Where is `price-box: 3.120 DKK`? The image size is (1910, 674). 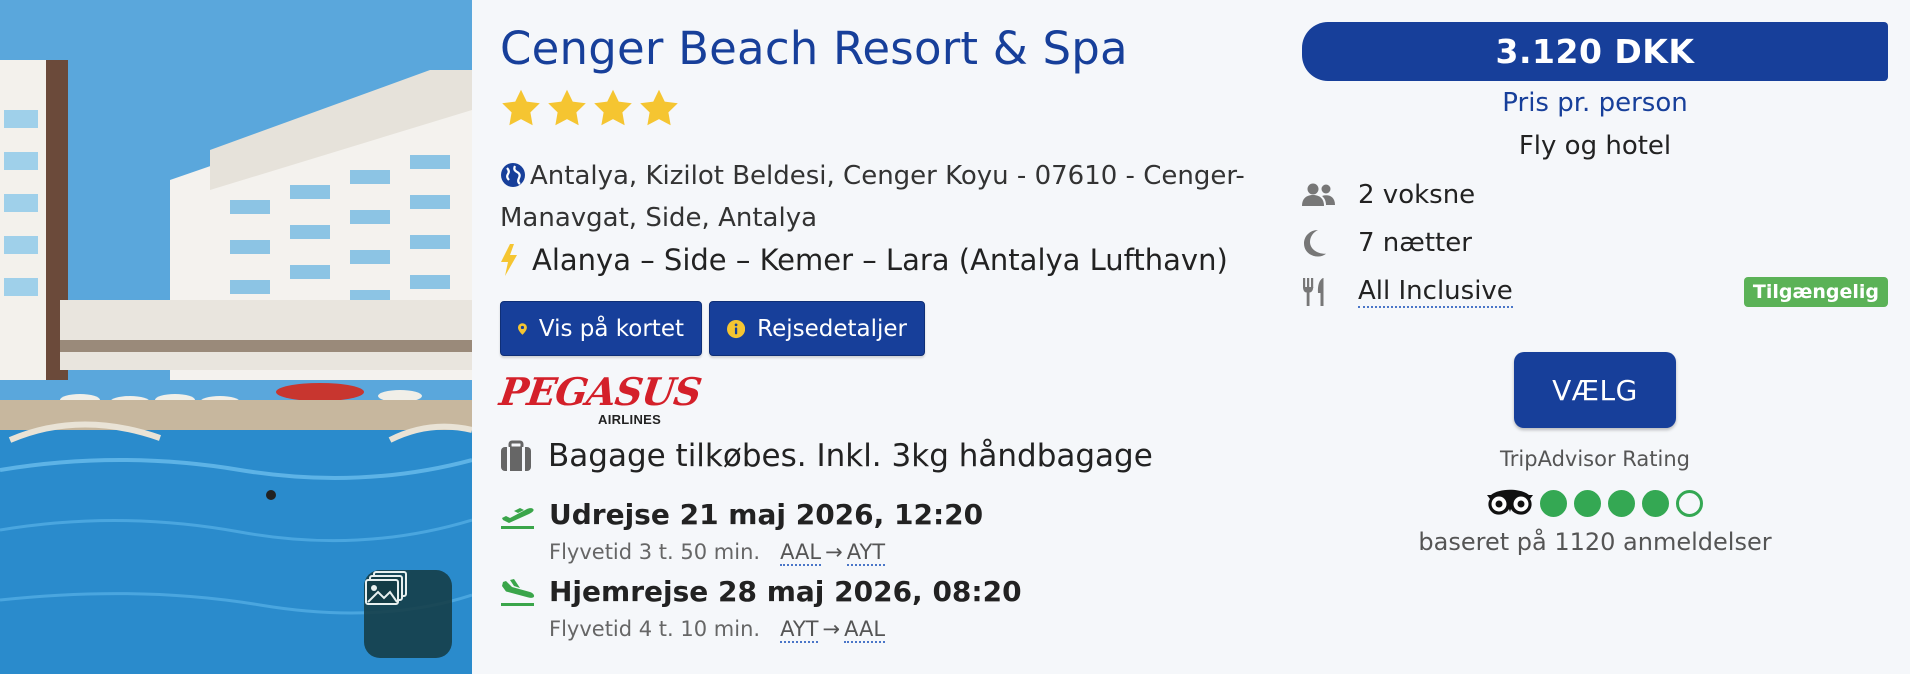 price-box: 3.120 DKK is located at coordinates (1595, 51).